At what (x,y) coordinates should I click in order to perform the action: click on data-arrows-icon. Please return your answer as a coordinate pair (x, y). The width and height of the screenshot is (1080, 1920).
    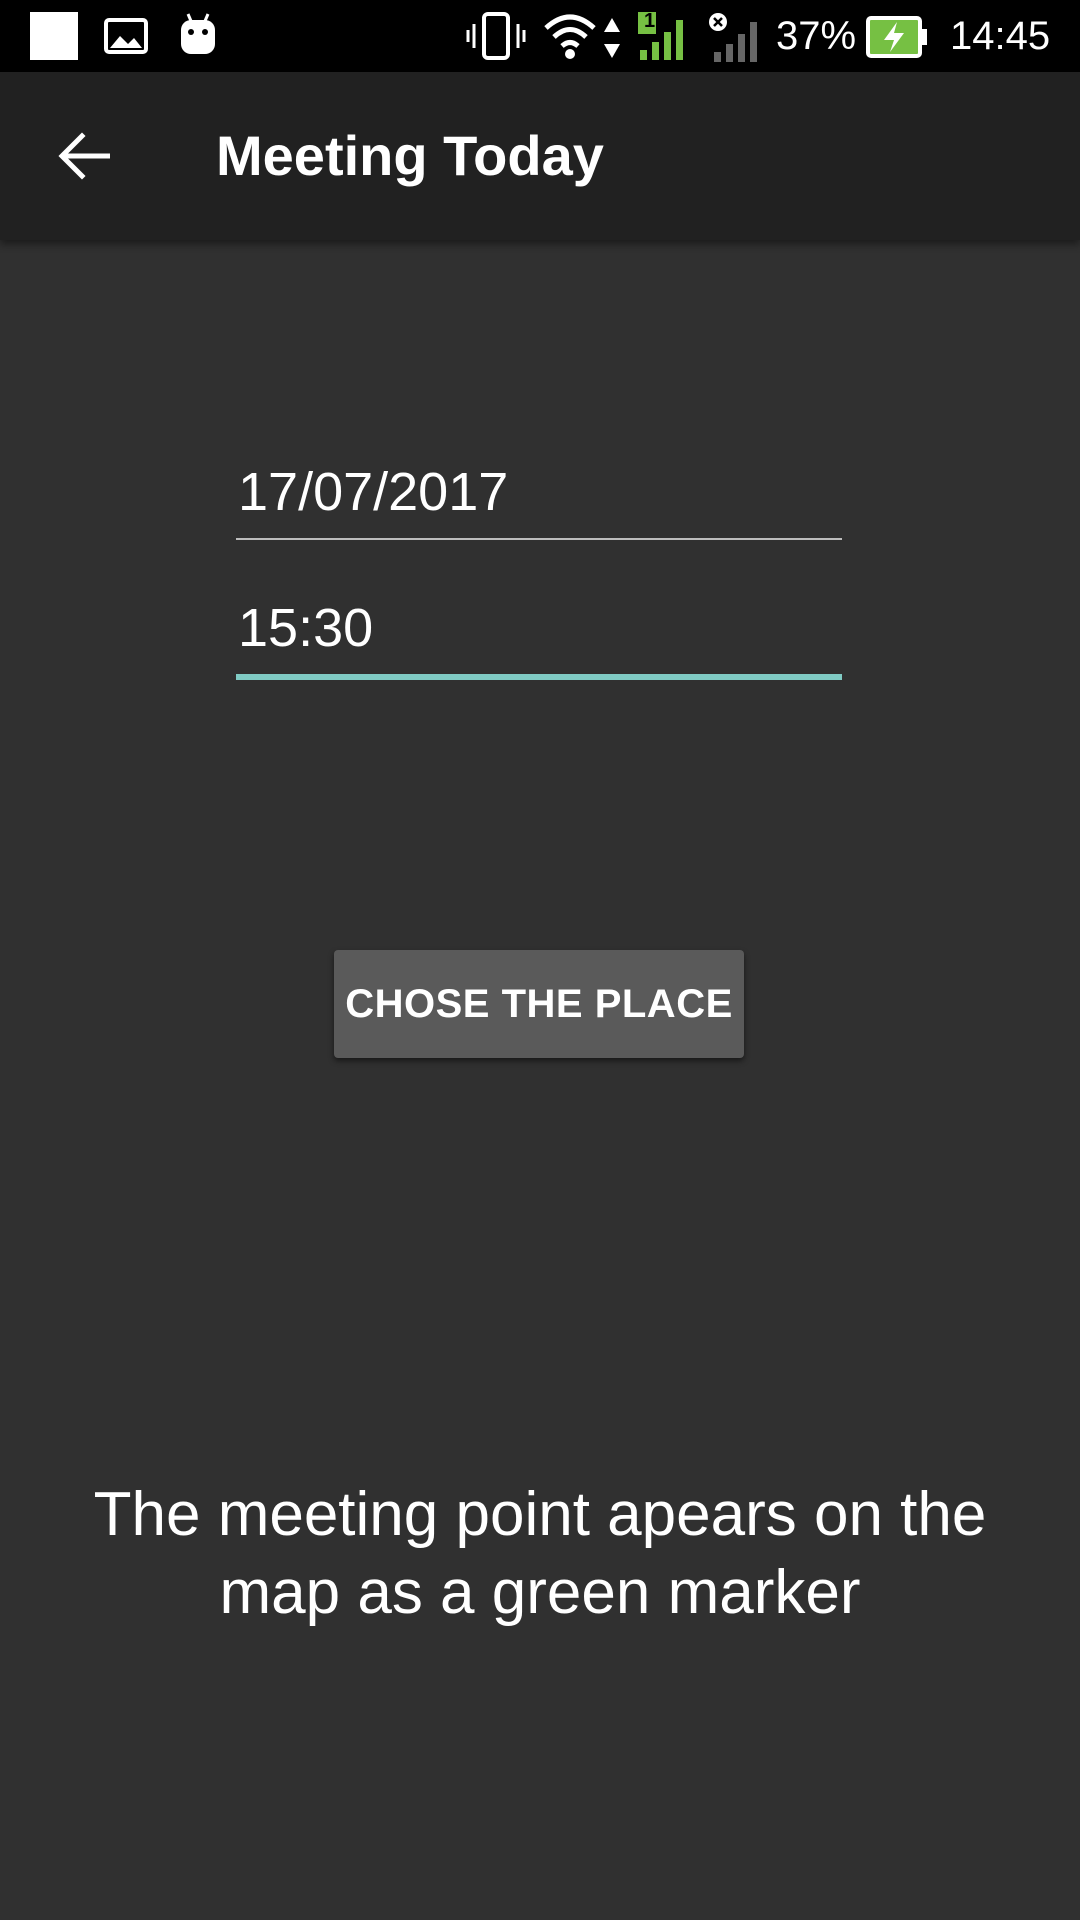
    Looking at the image, I should click on (612, 38).